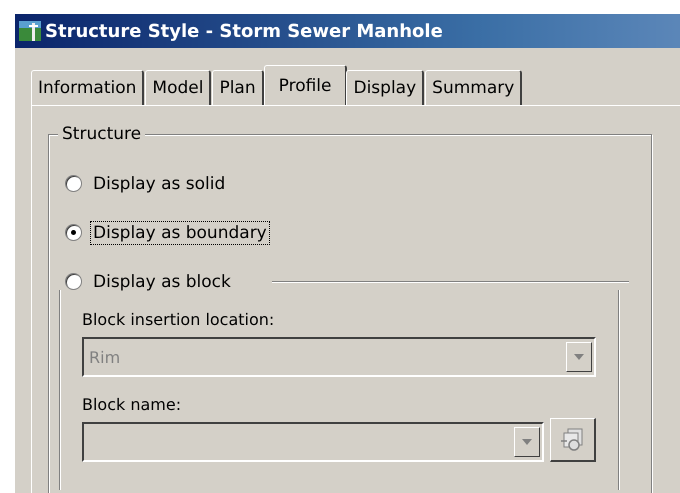  Describe the element at coordinates (385, 87) in the screenshot. I see `tab: Display` at that location.